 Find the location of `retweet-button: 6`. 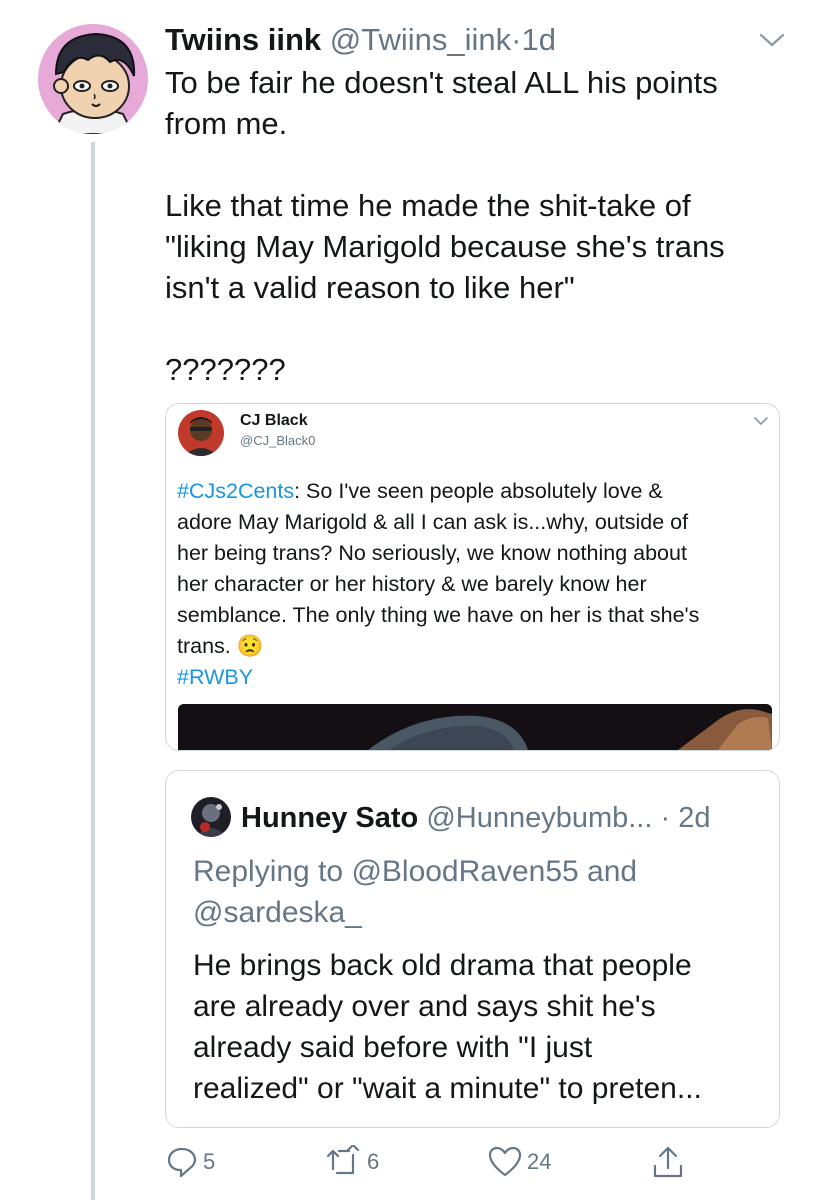

retweet-button: 6 is located at coordinates (352, 1162).